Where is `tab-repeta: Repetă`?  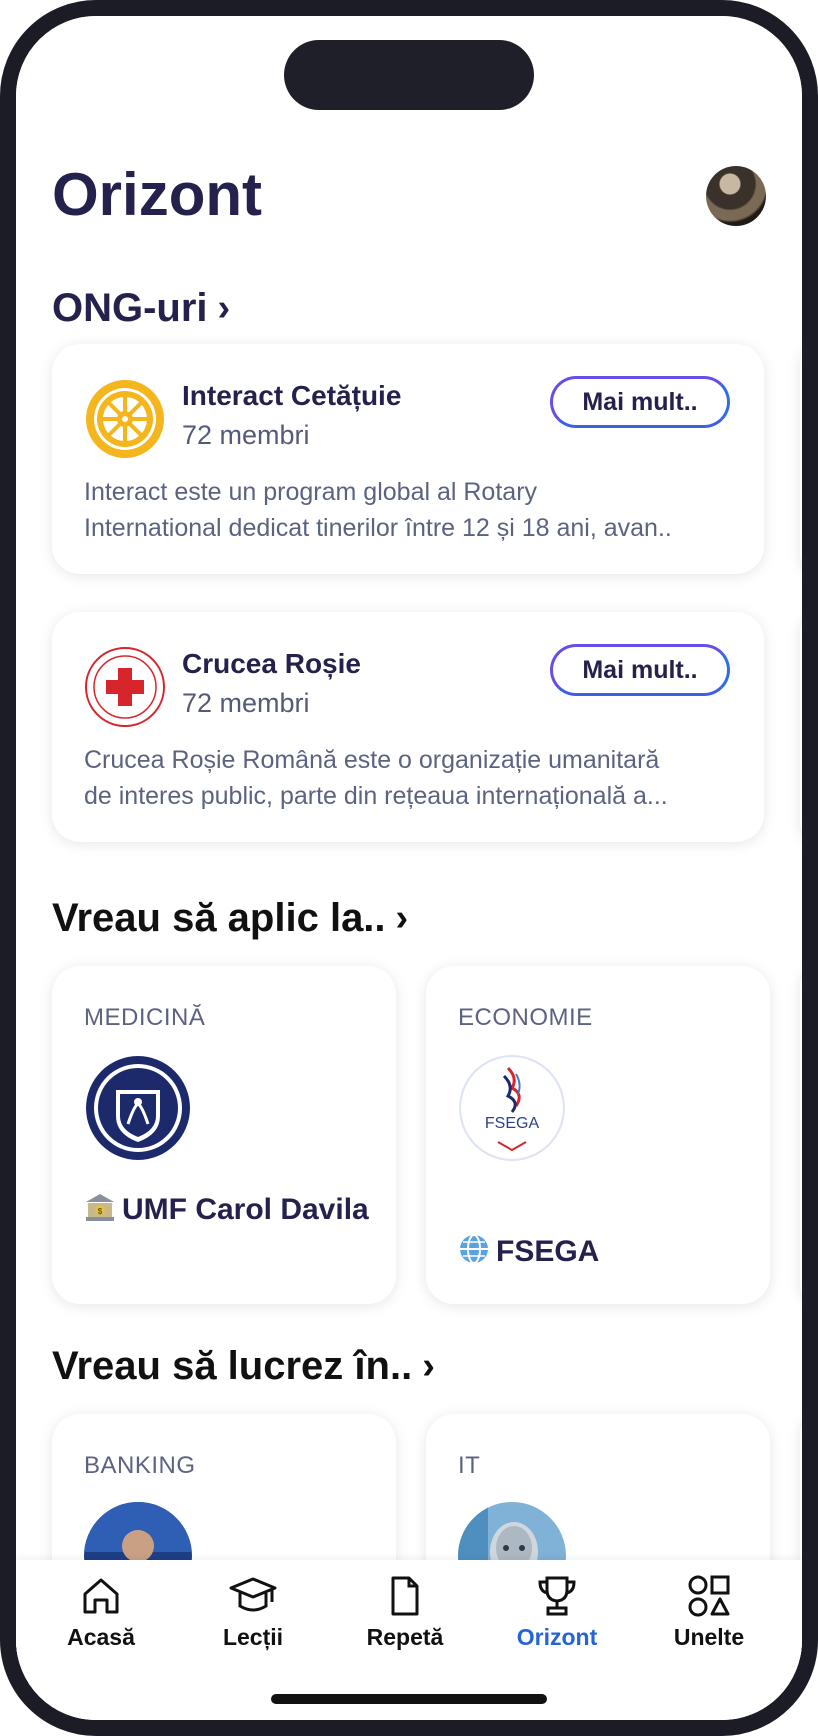
tab-repeta: Repetă is located at coordinates (405, 1612).